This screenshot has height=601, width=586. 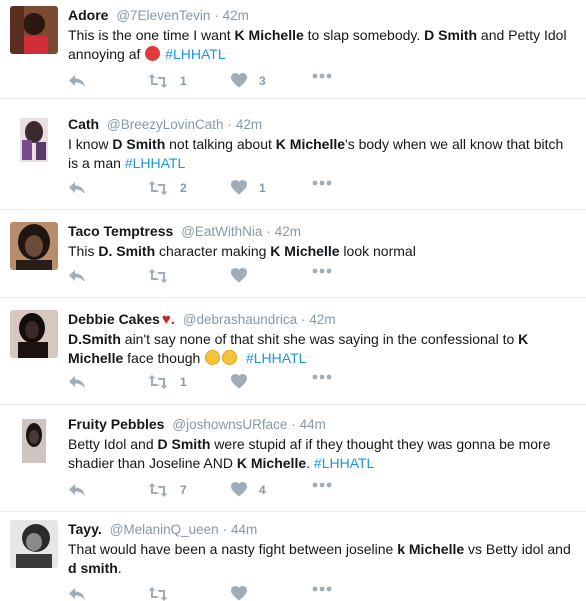 What do you see at coordinates (318, 189) in the screenshot?
I see `tweet-actions: 2 1` at bounding box center [318, 189].